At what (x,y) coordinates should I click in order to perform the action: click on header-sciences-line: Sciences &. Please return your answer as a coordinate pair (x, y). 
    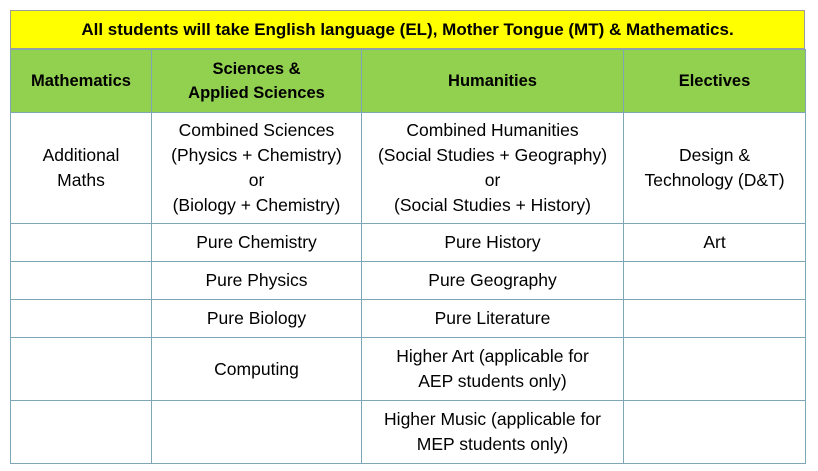
    Looking at the image, I should click on (256, 69).